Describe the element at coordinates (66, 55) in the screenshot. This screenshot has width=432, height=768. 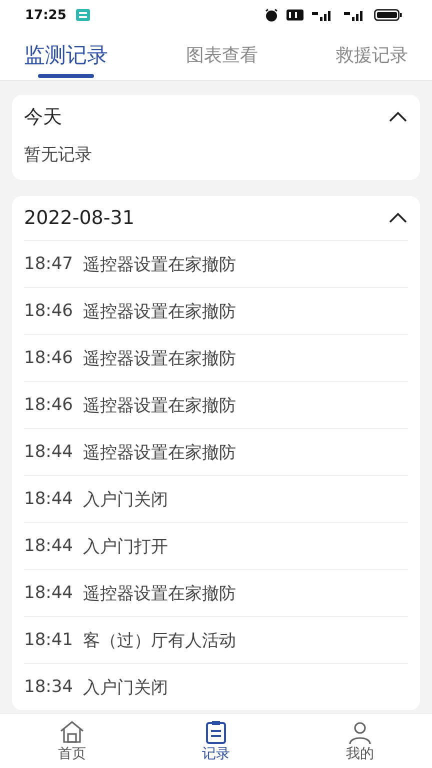
I see `tab: 监测记录` at that location.